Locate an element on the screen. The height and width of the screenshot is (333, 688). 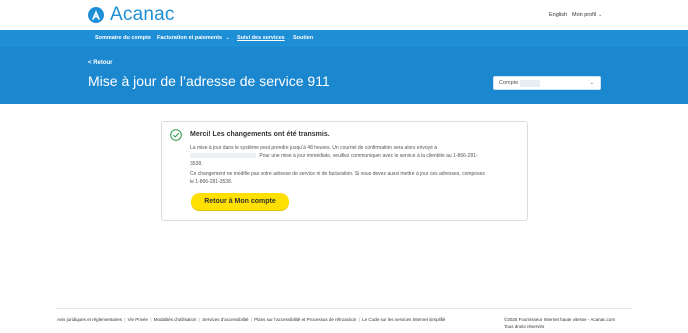
nav-item-service-tracking: Suivi des services is located at coordinates (261, 38).